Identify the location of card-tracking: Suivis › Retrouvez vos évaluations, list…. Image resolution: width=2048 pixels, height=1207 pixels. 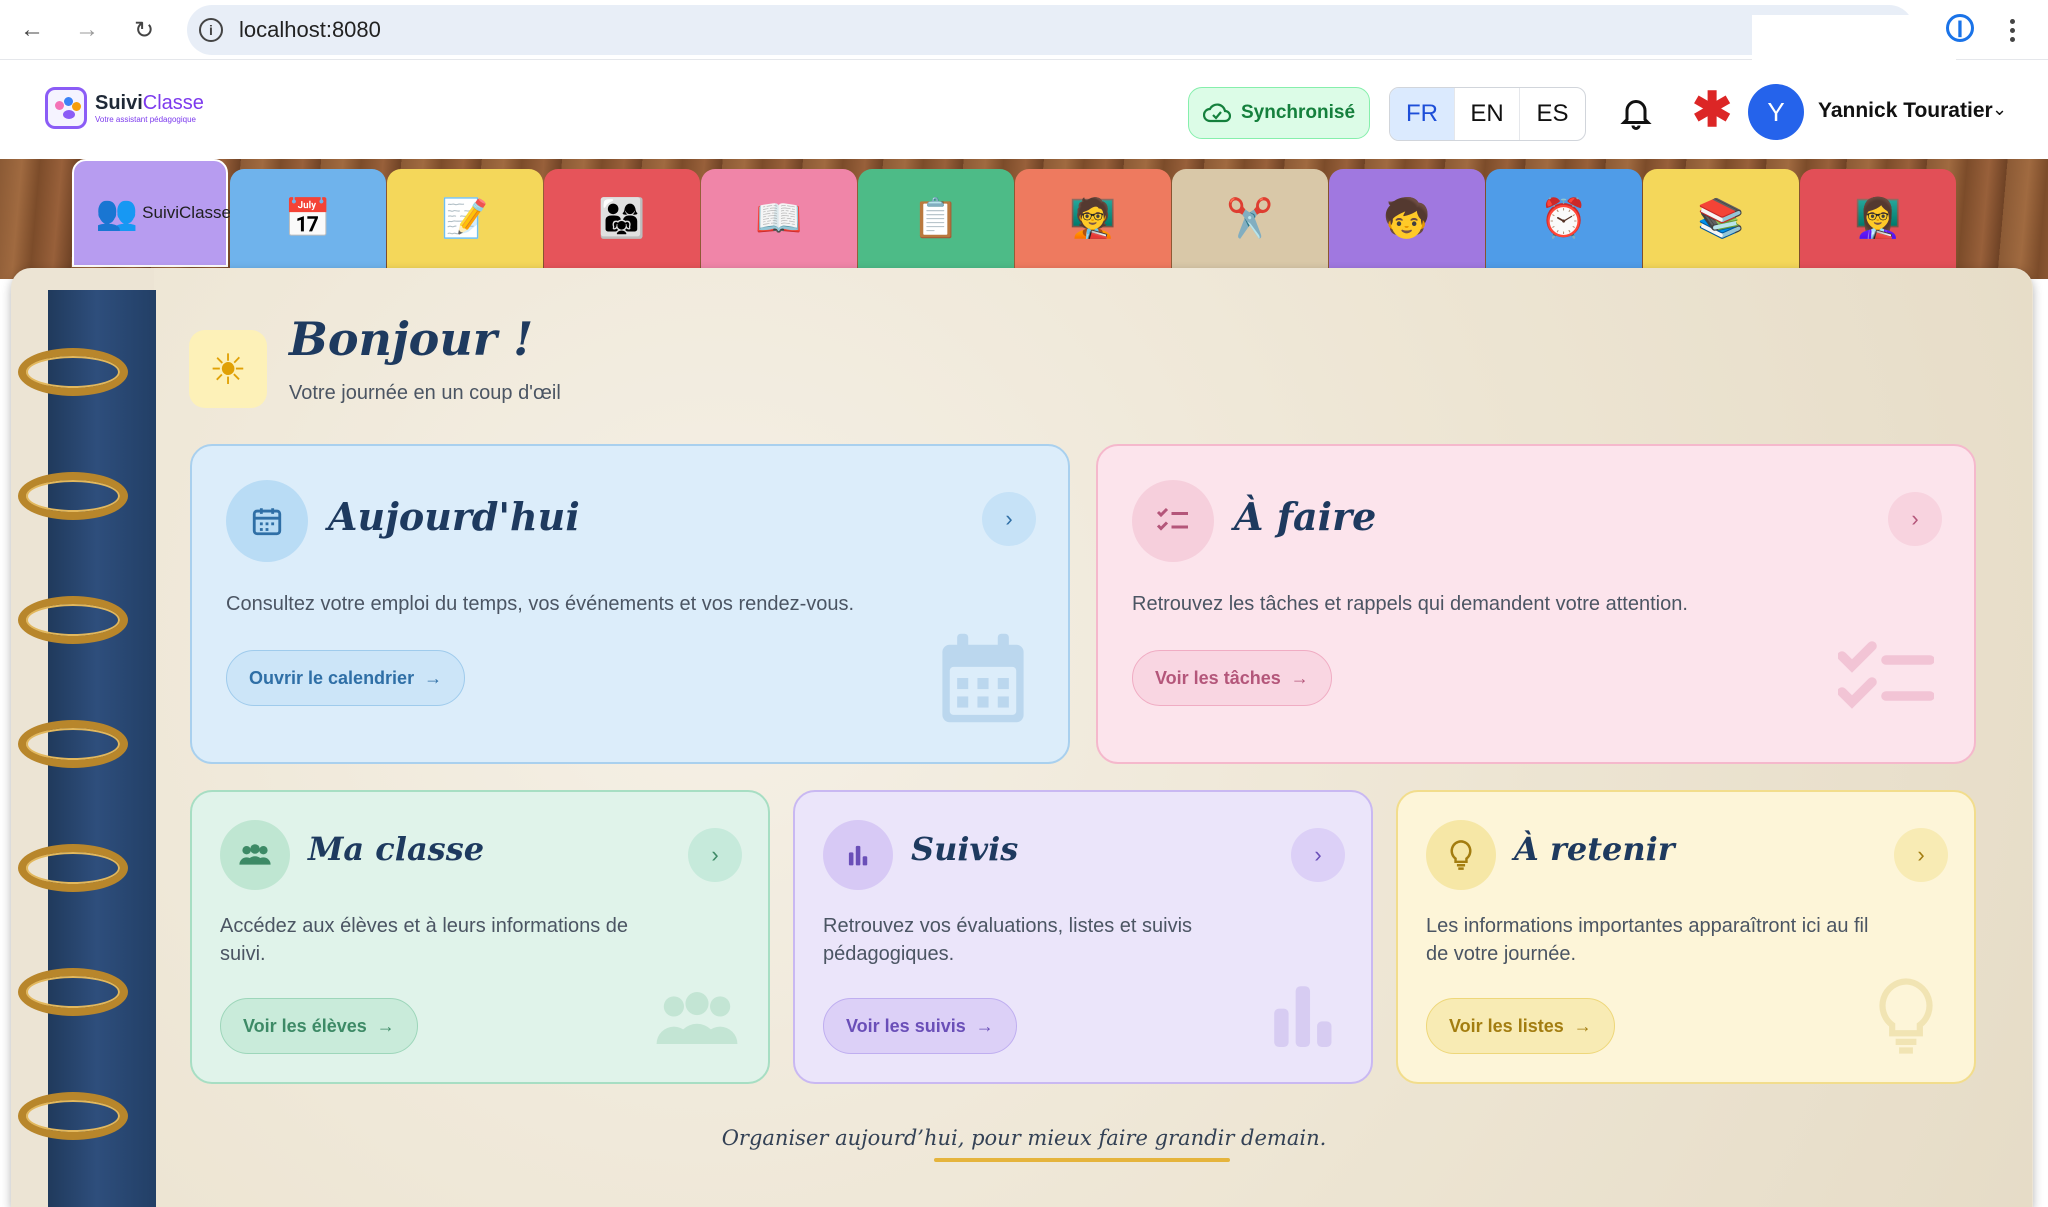
(1083, 937).